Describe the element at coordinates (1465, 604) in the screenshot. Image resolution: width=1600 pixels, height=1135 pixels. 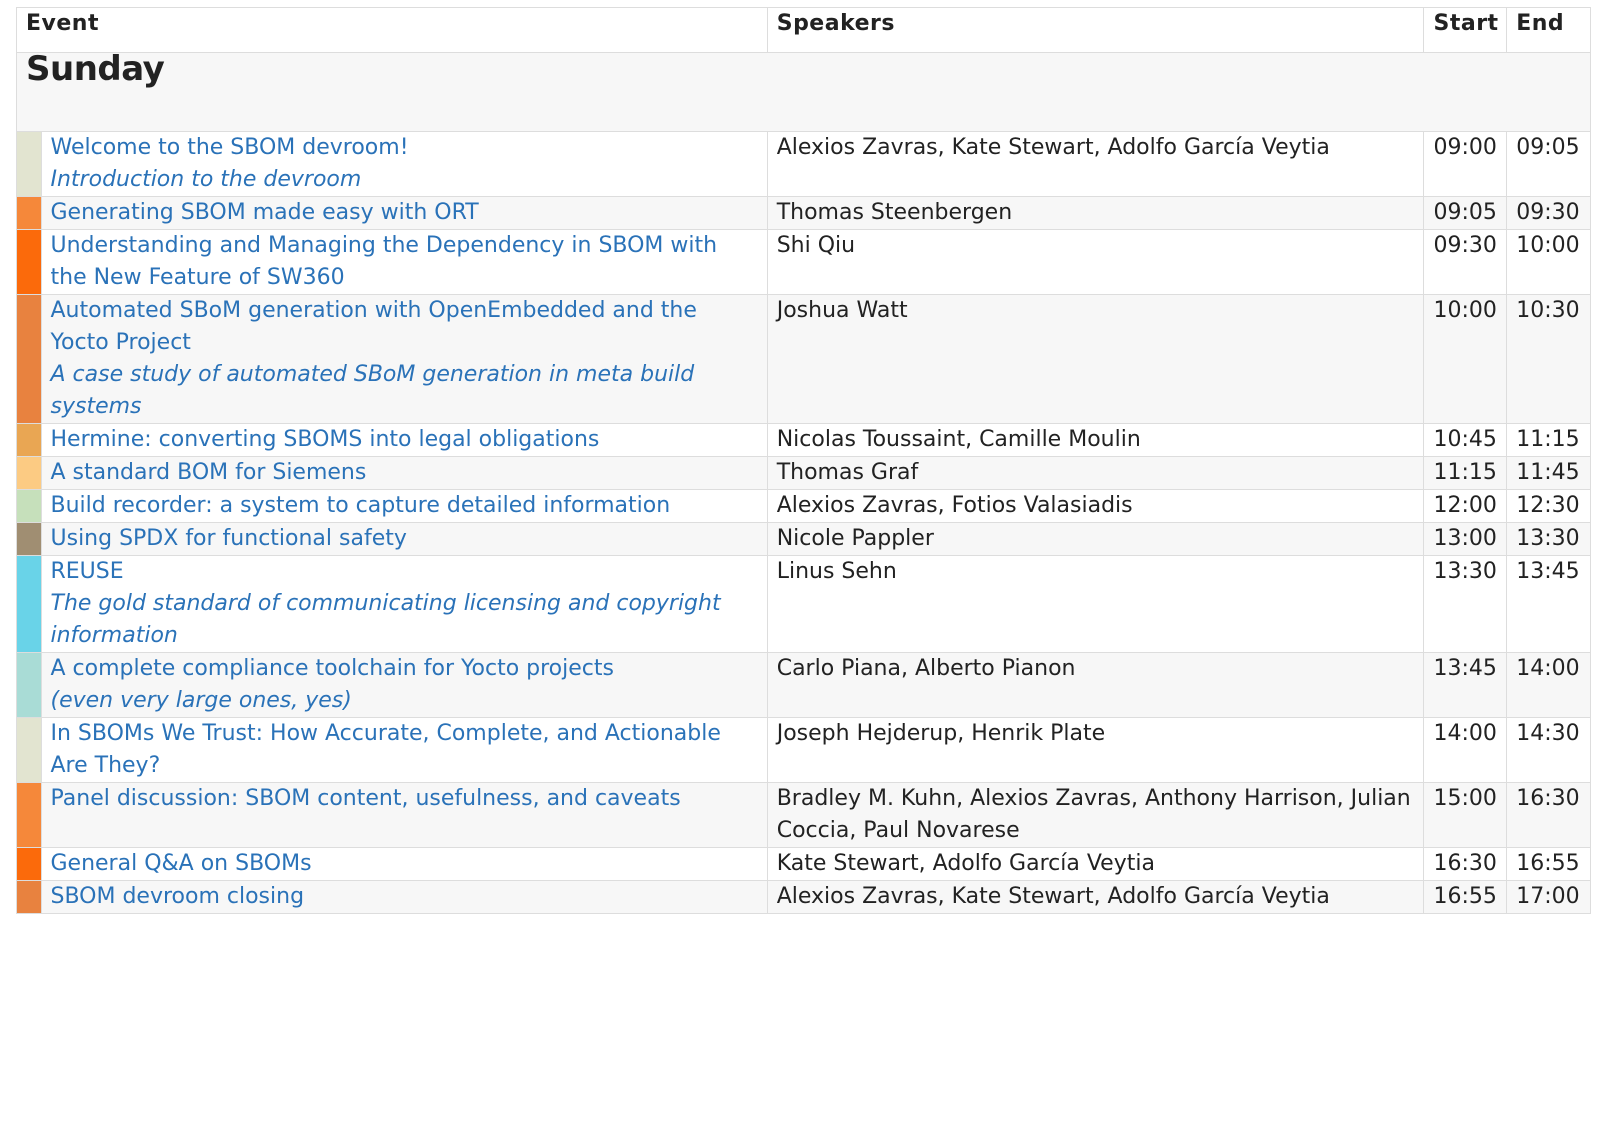
I see `start-time-cell: 13:30` at that location.